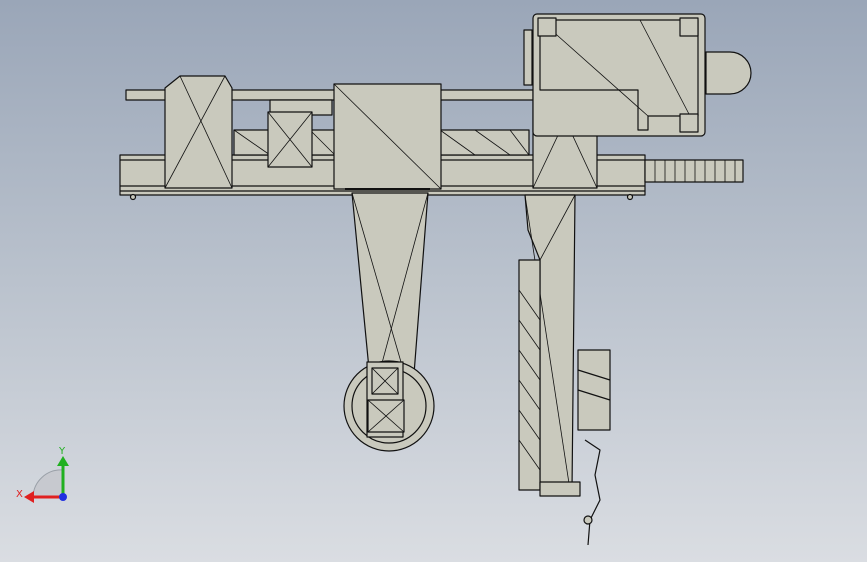 This screenshot has height=562, width=867. I want to click on z-axis-dot, so click(63, 497).